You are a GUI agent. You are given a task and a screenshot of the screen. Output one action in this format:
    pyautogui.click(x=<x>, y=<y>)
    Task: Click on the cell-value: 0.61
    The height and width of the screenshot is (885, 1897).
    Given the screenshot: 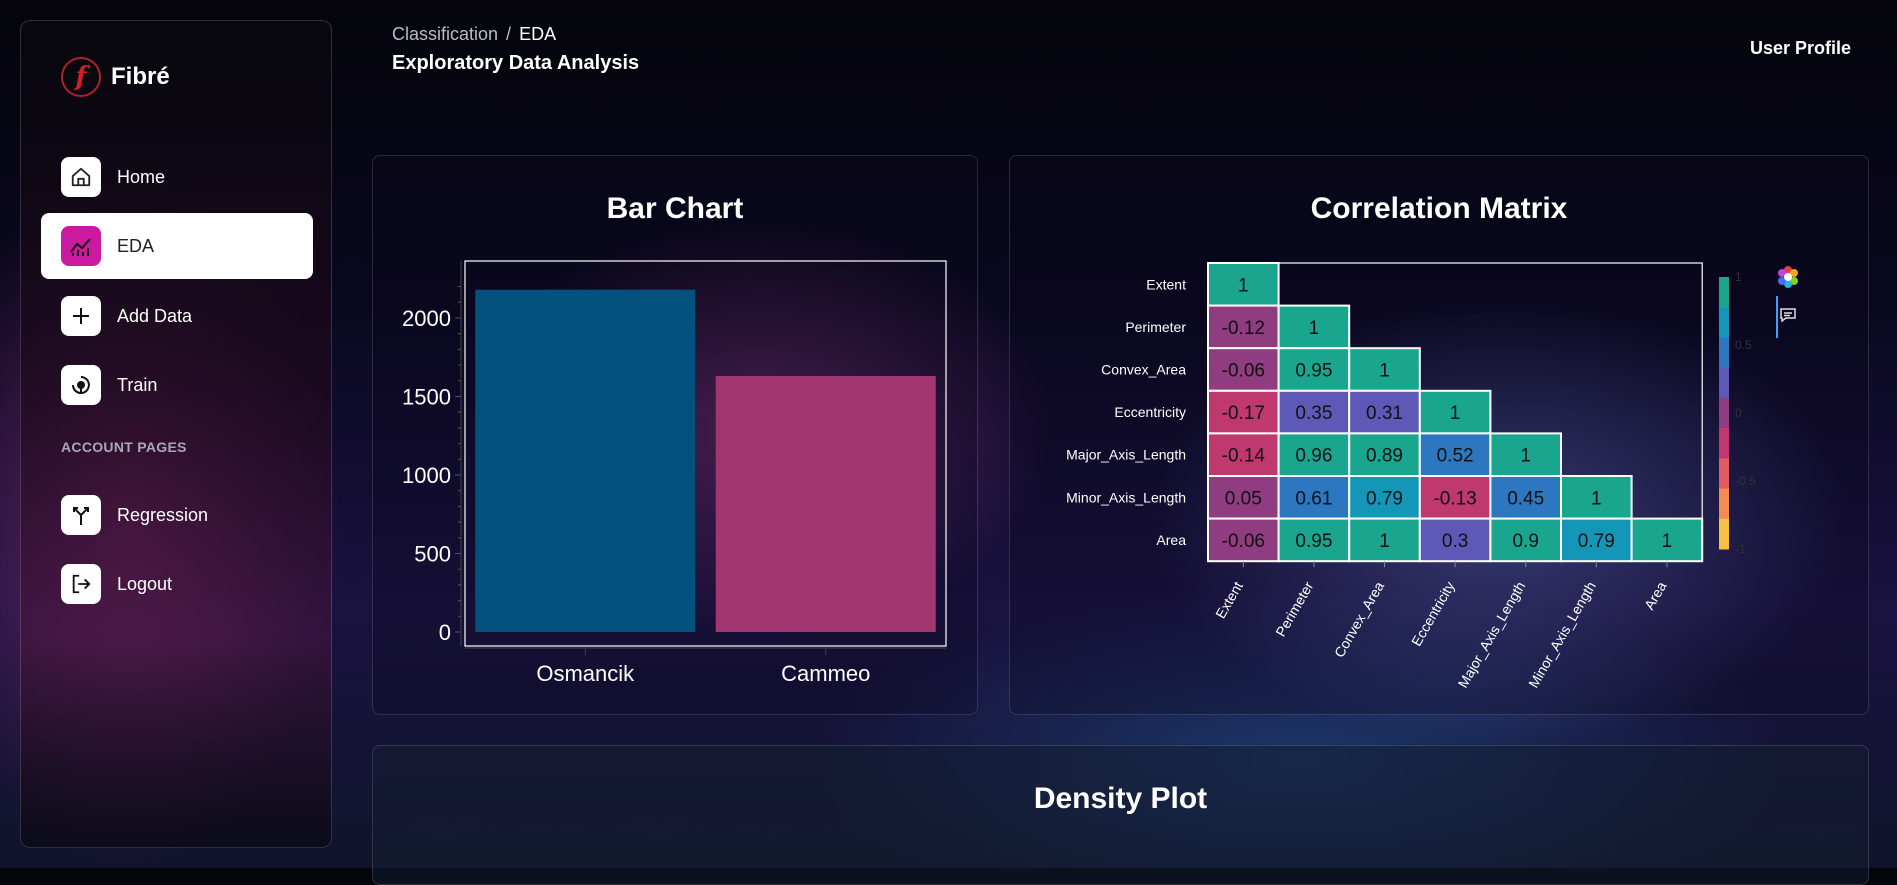 What is the action you would take?
    pyautogui.click(x=1313, y=498)
    